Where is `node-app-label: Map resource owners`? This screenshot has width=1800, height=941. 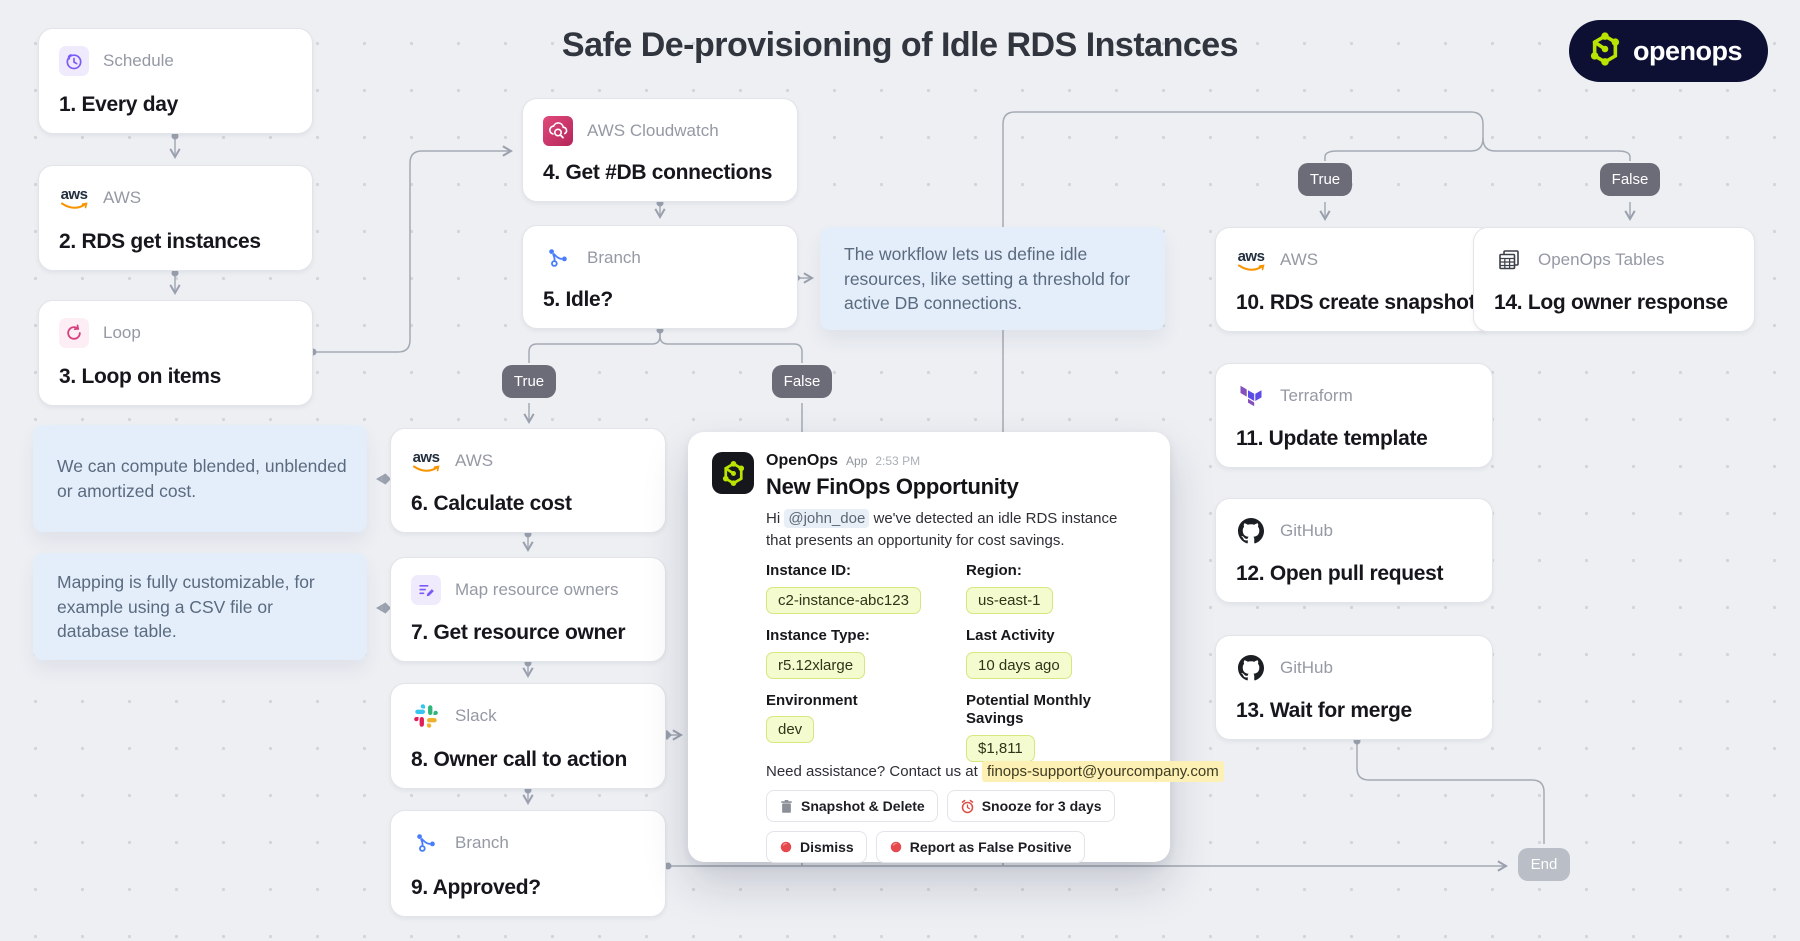 node-app-label: Map resource owners is located at coordinates (537, 589).